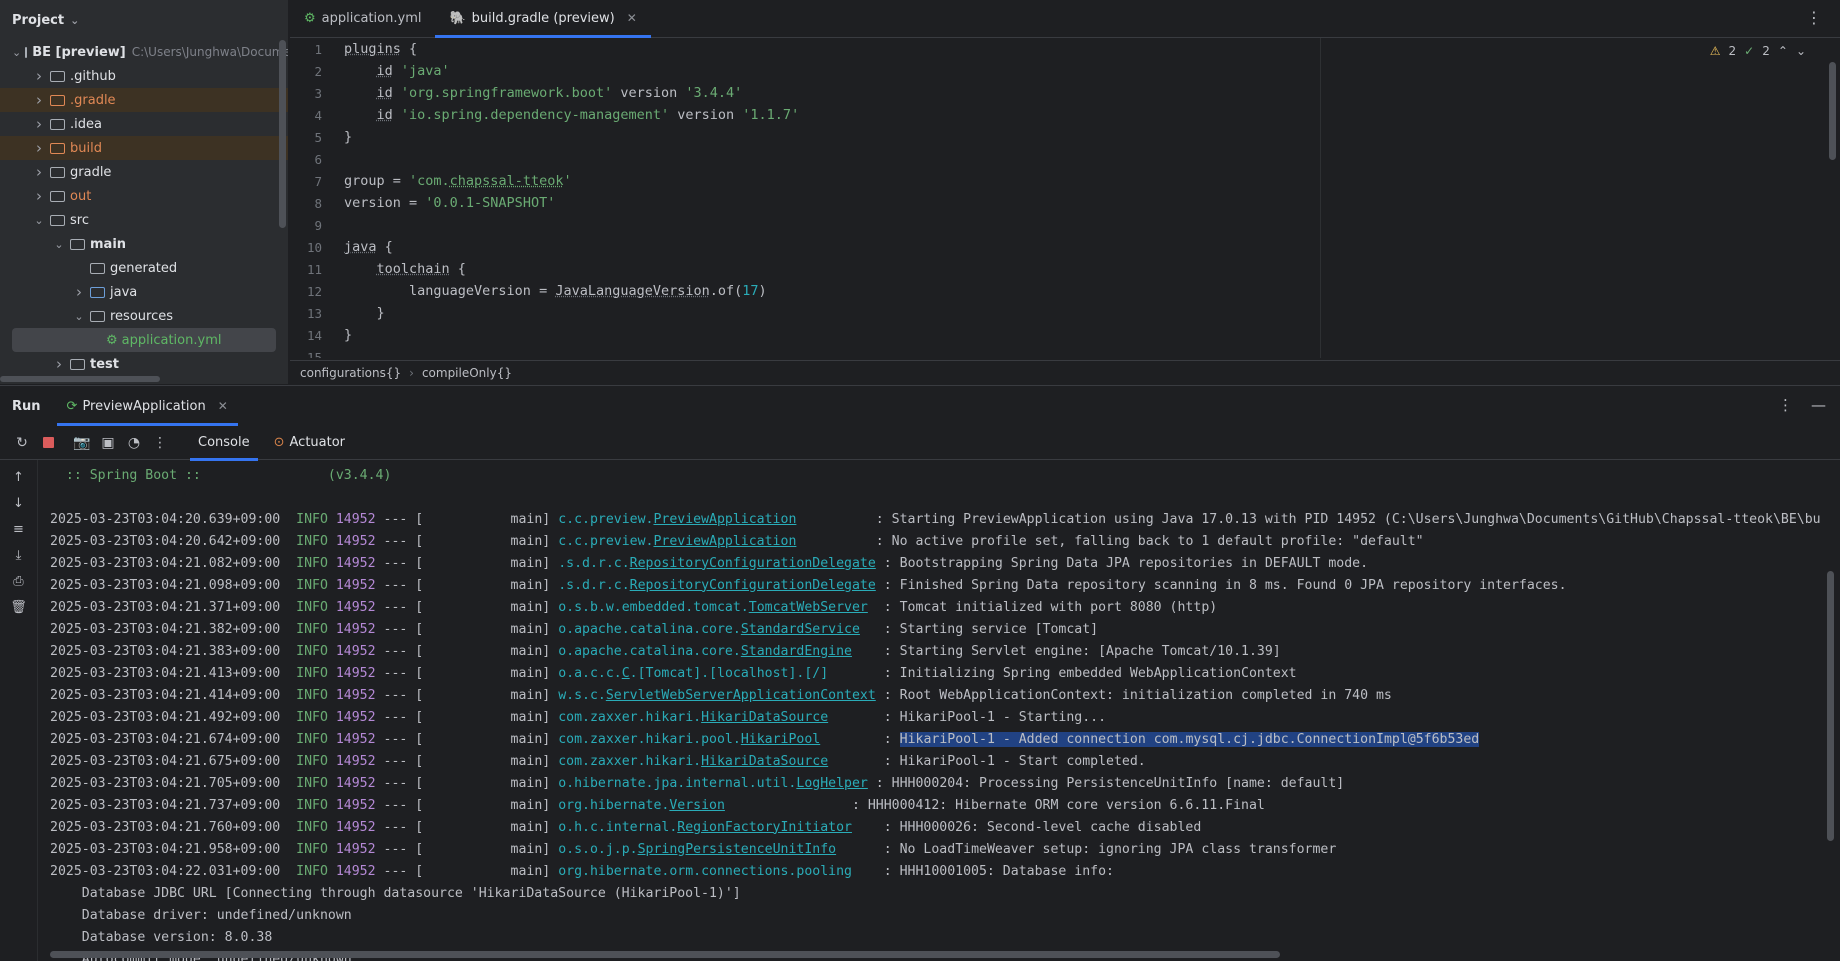 Image resolution: width=1840 pixels, height=961 pixels. What do you see at coordinates (641, 805) in the screenshot?
I see `log-logger: org.hibernate.Version` at bounding box center [641, 805].